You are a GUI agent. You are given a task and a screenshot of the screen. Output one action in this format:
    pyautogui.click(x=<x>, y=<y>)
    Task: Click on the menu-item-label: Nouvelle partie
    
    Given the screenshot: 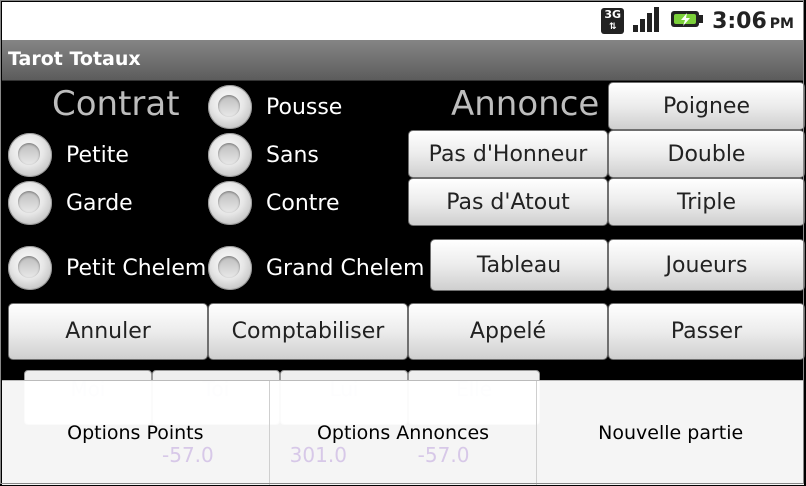 What is the action you would take?
    pyautogui.click(x=671, y=433)
    